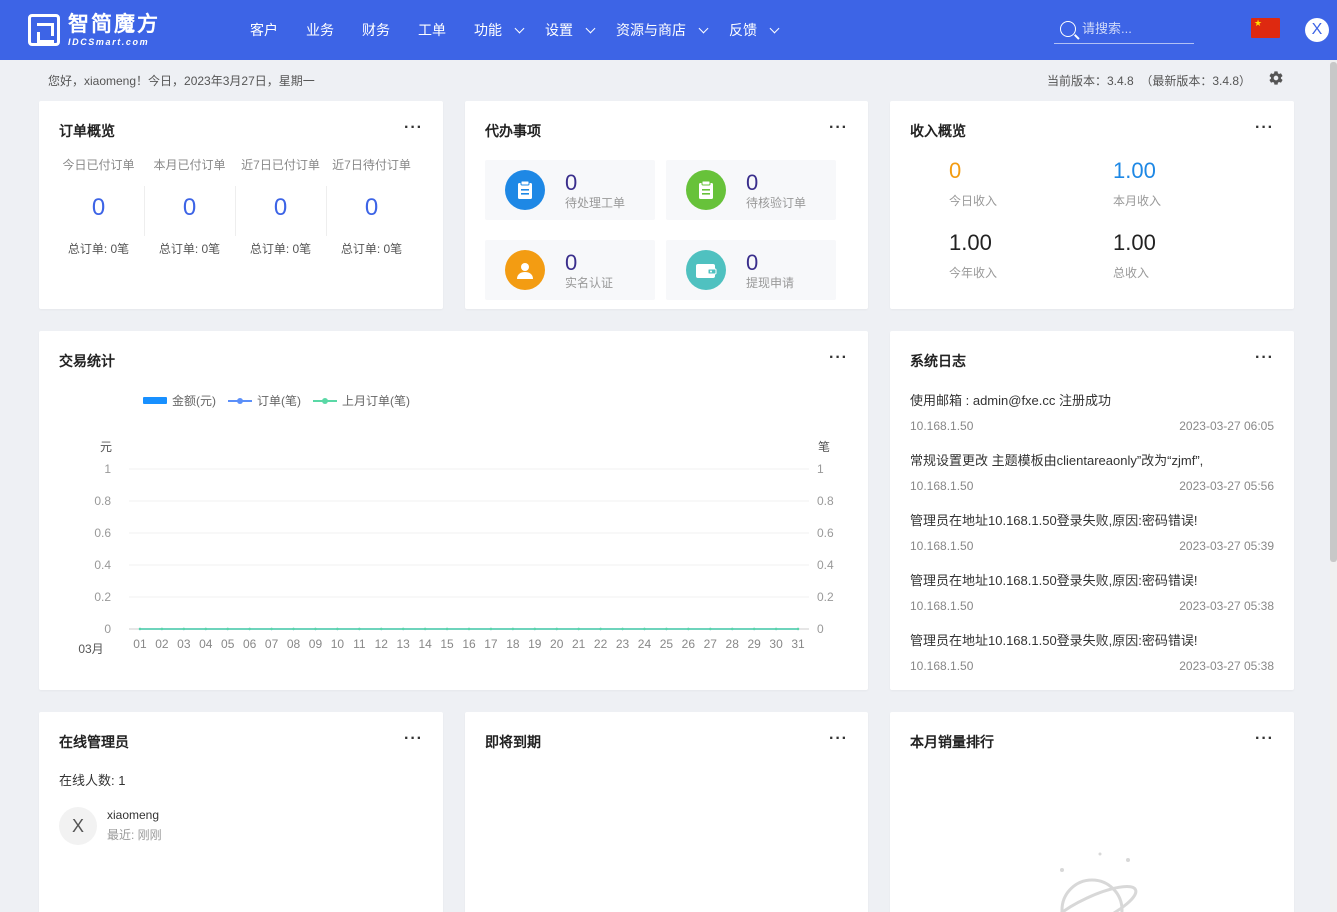 This screenshot has width=1337, height=912. Describe the element at coordinates (825, 565) in the screenshot. I see `y-tick-right: 0.4` at that location.